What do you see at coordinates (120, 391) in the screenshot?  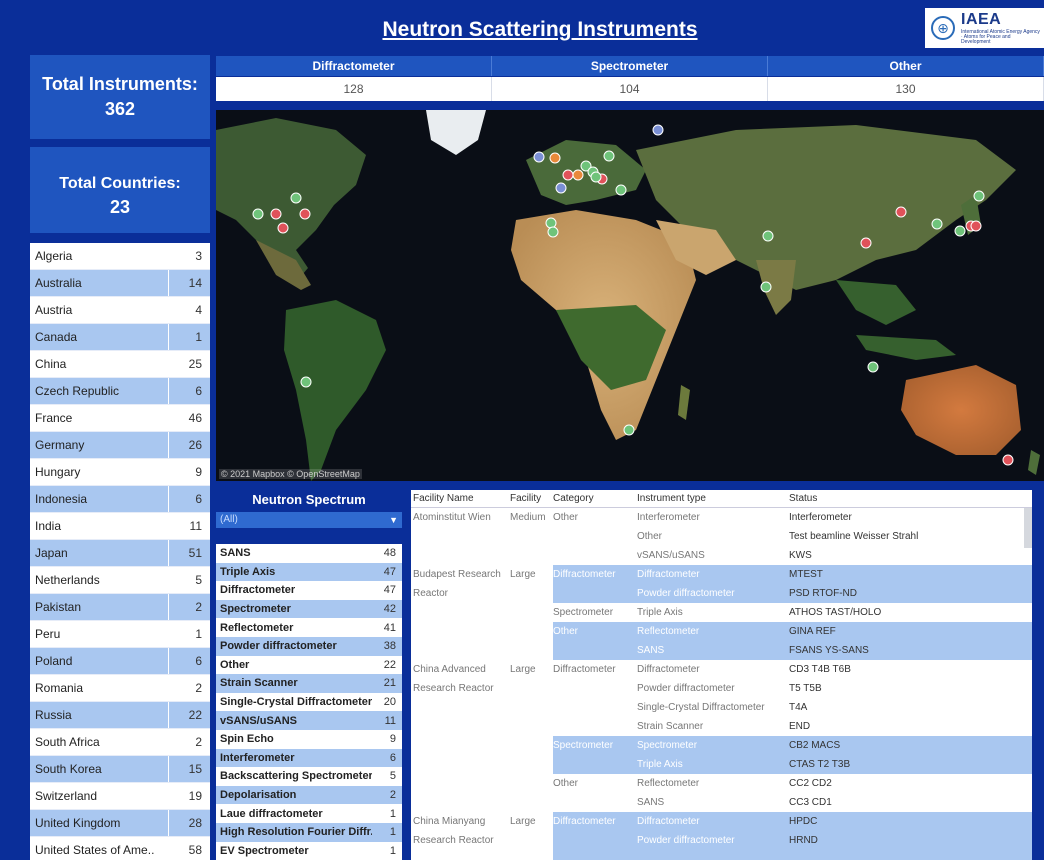 I see `country-row: Czech Republic 6` at bounding box center [120, 391].